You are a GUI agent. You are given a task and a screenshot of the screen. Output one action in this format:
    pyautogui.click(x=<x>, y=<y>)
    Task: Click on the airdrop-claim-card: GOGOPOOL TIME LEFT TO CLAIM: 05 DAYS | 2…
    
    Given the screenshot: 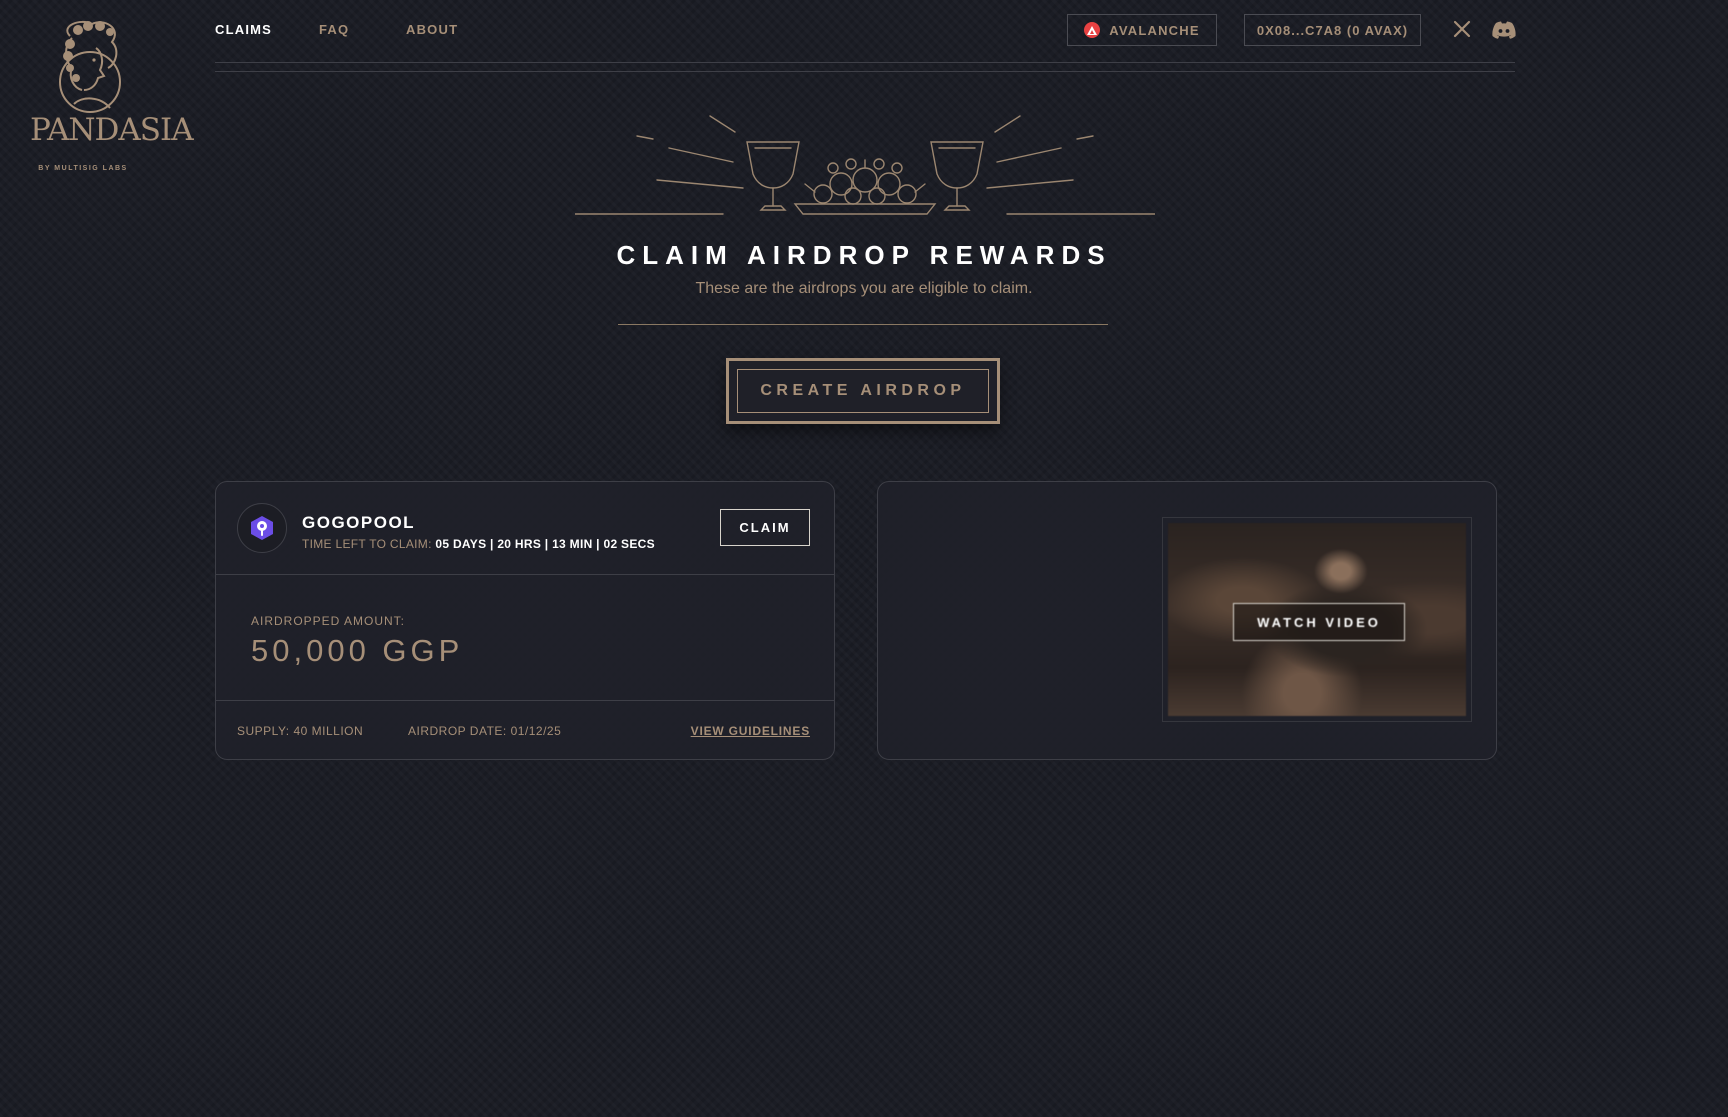 What is the action you would take?
    pyautogui.click(x=525, y=620)
    